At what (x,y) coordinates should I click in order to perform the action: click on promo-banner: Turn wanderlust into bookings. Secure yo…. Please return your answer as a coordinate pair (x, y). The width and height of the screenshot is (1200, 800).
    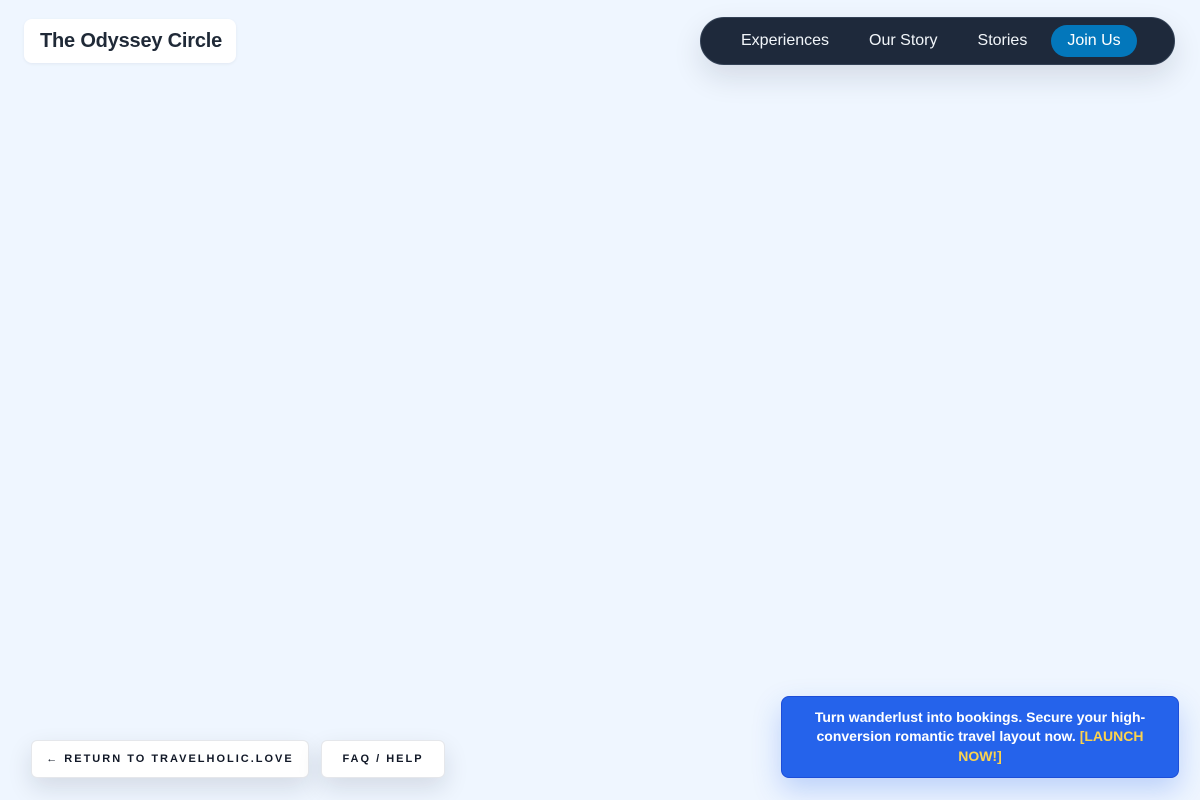
    Looking at the image, I should click on (980, 737).